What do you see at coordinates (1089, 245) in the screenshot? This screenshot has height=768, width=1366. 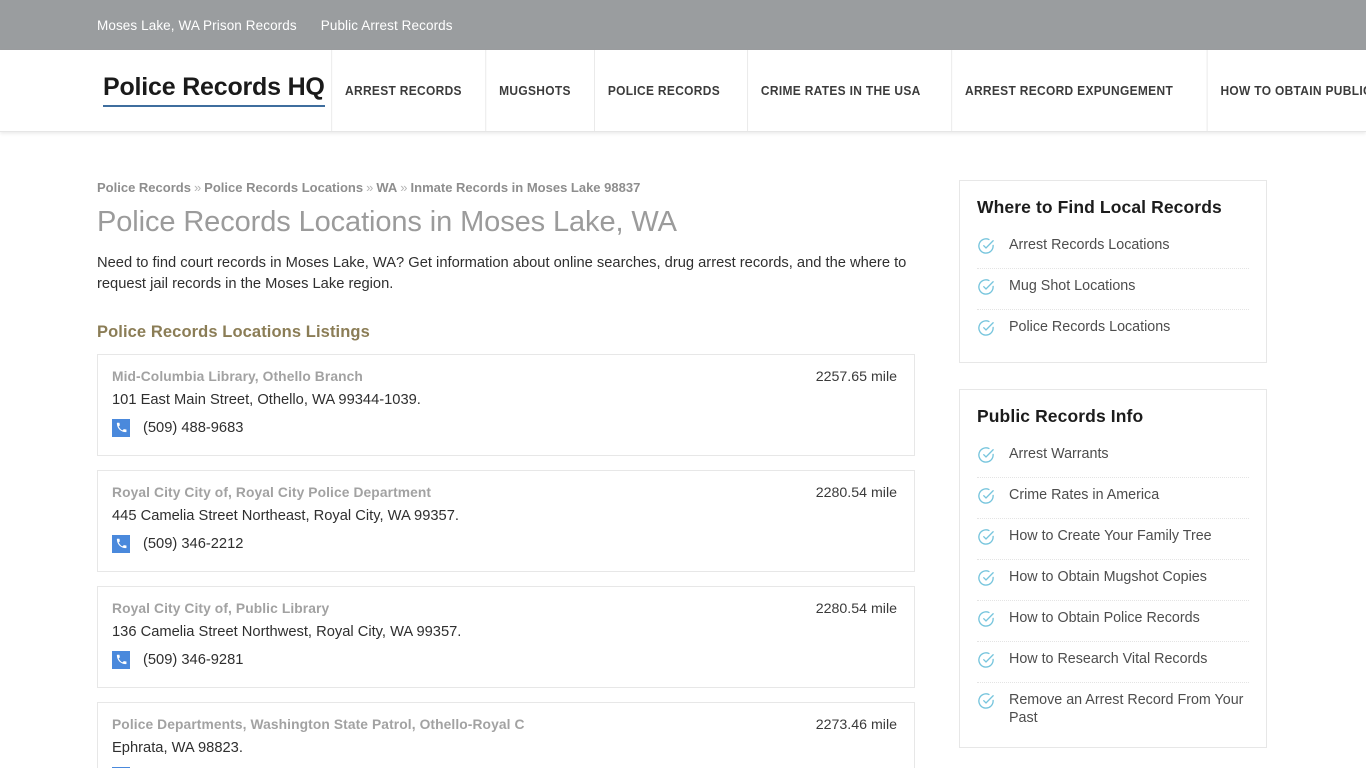 I see `sidebar-link-arrest-records-locations: Arrest Records Locations` at bounding box center [1089, 245].